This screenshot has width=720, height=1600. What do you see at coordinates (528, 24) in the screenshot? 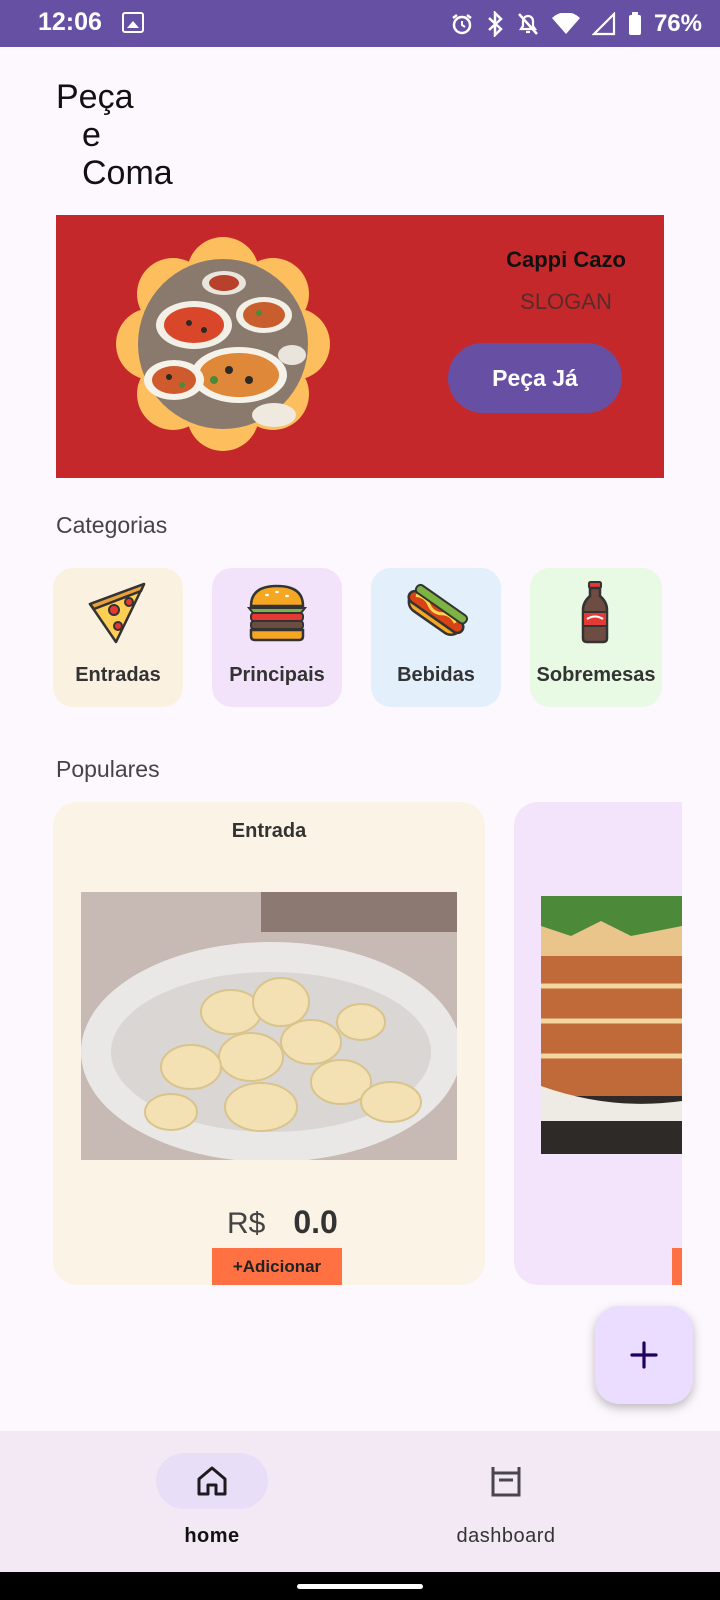
I see `mute-icon` at bounding box center [528, 24].